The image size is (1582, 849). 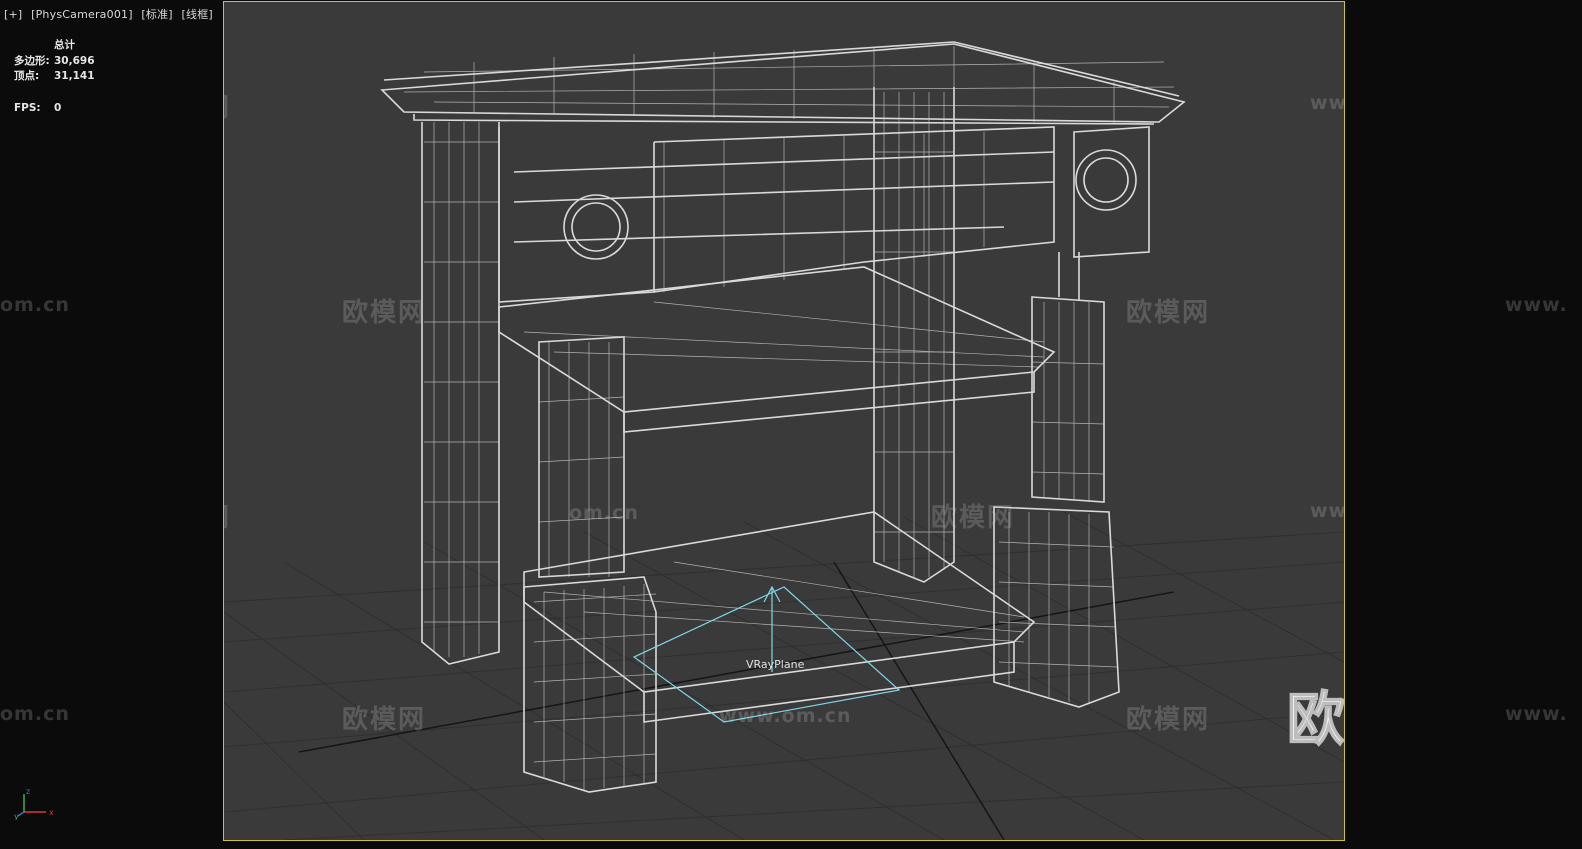 What do you see at coordinates (74, 60) in the screenshot?
I see `stats-polygons-value: 30,696` at bounding box center [74, 60].